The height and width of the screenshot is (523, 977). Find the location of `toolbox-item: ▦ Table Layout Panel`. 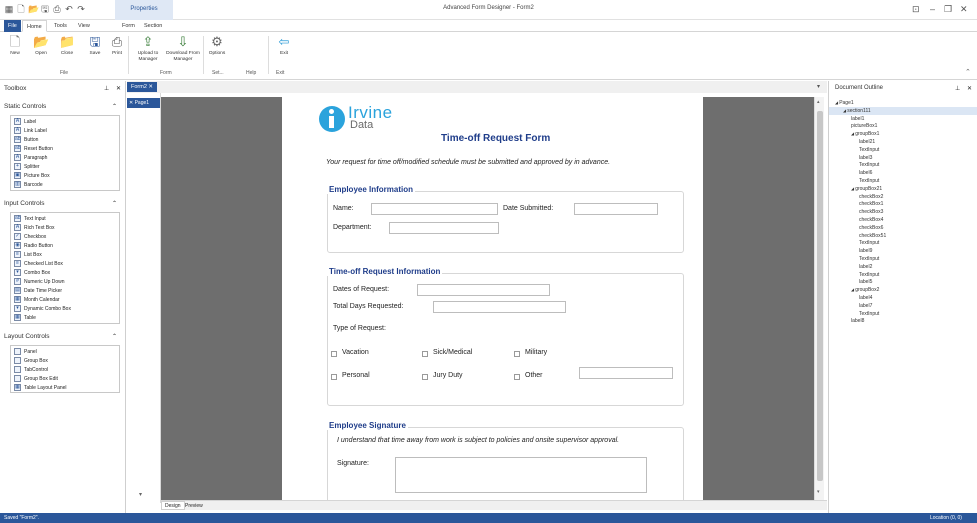

toolbox-item: ▦ Table Layout Panel is located at coordinates (40, 388).